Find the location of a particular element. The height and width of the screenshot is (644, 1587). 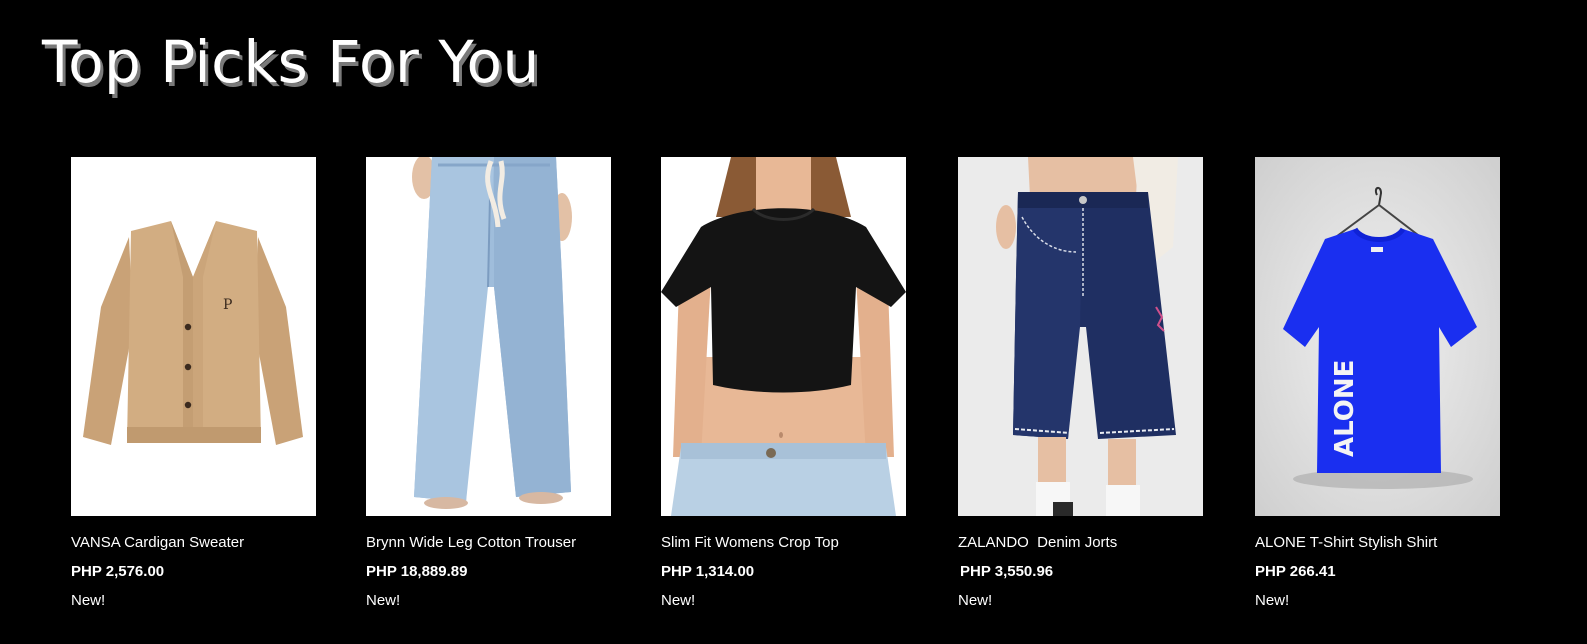

product-name: ZALANDO Denim Jorts is located at coordinates (1037, 542).